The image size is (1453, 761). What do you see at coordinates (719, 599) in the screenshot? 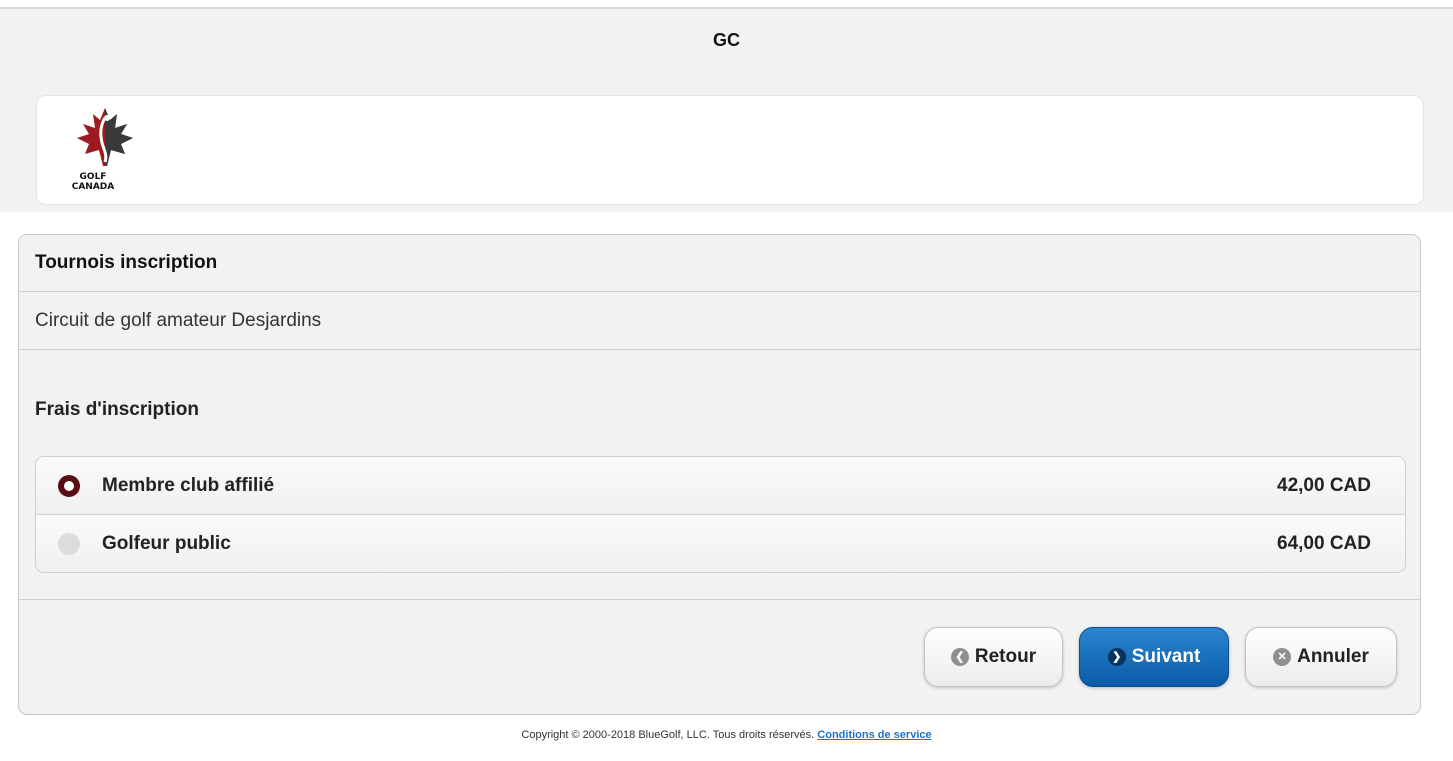
I see `actions-divider` at bounding box center [719, 599].